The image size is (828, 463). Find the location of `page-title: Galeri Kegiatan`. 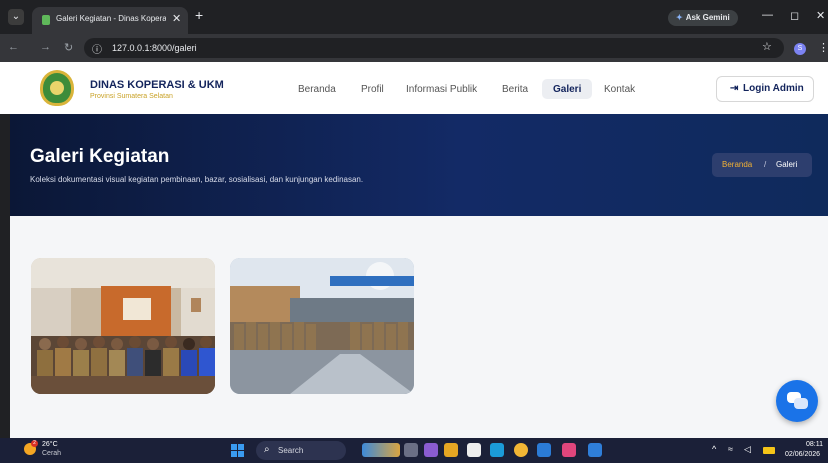

page-title: Galeri Kegiatan is located at coordinates (100, 156).